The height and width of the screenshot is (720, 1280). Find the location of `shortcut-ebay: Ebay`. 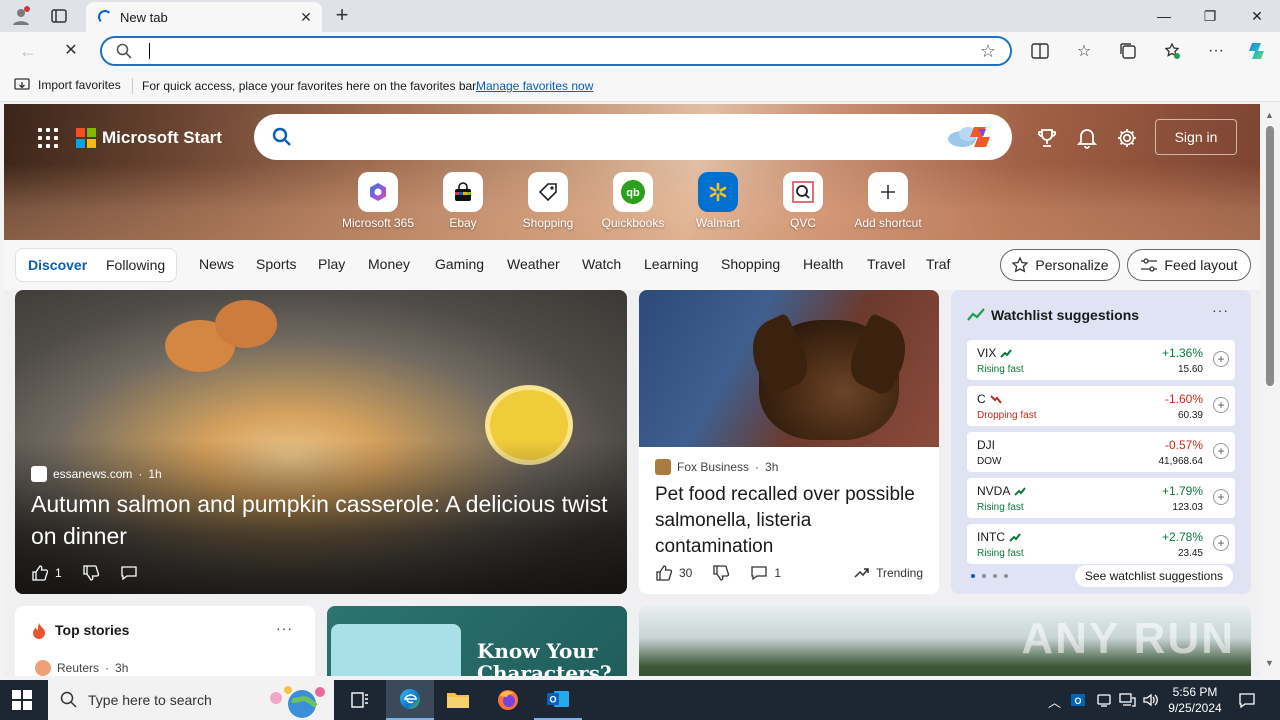

shortcut-ebay: Ebay is located at coordinates (463, 201).